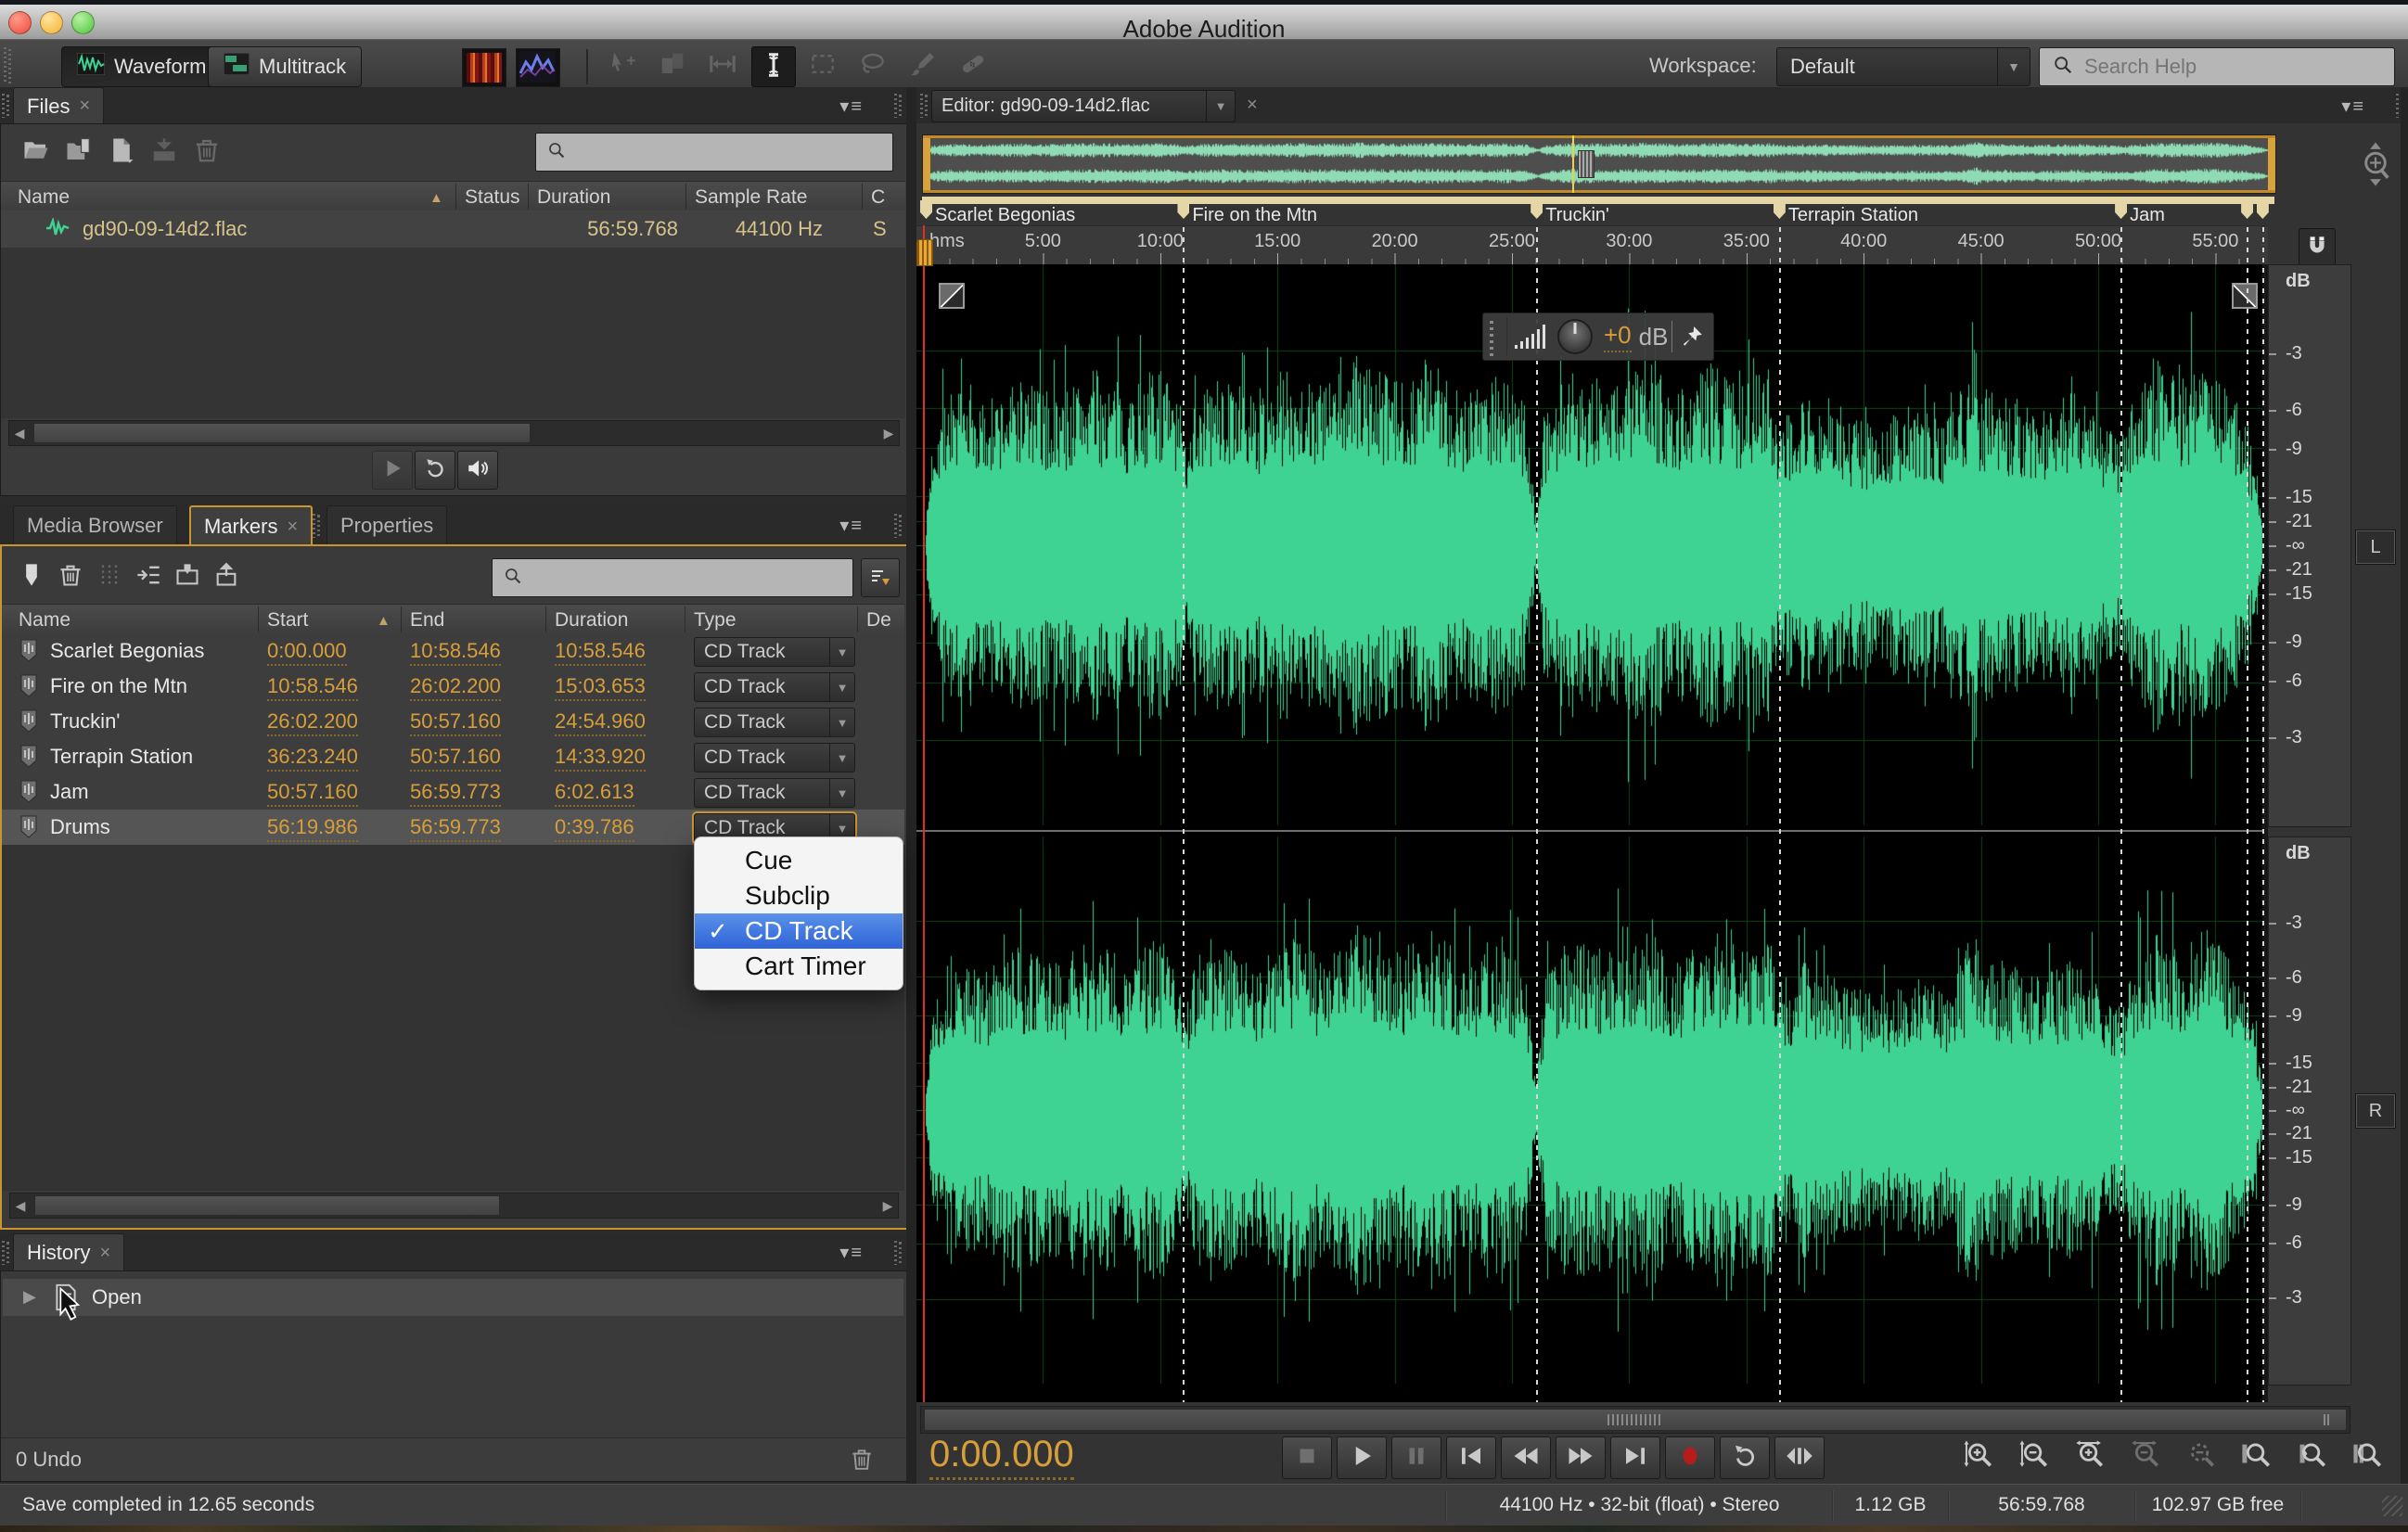 Image resolution: width=2408 pixels, height=1532 pixels. I want to click on panel-gutter, so click(911, 785).